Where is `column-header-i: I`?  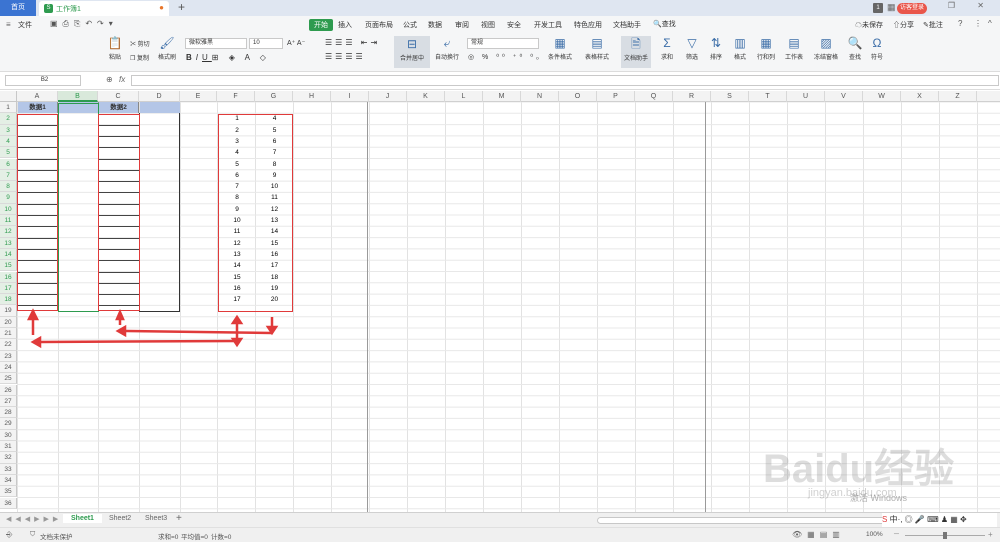 column-header-i: I is located at coordinates (350, 96).